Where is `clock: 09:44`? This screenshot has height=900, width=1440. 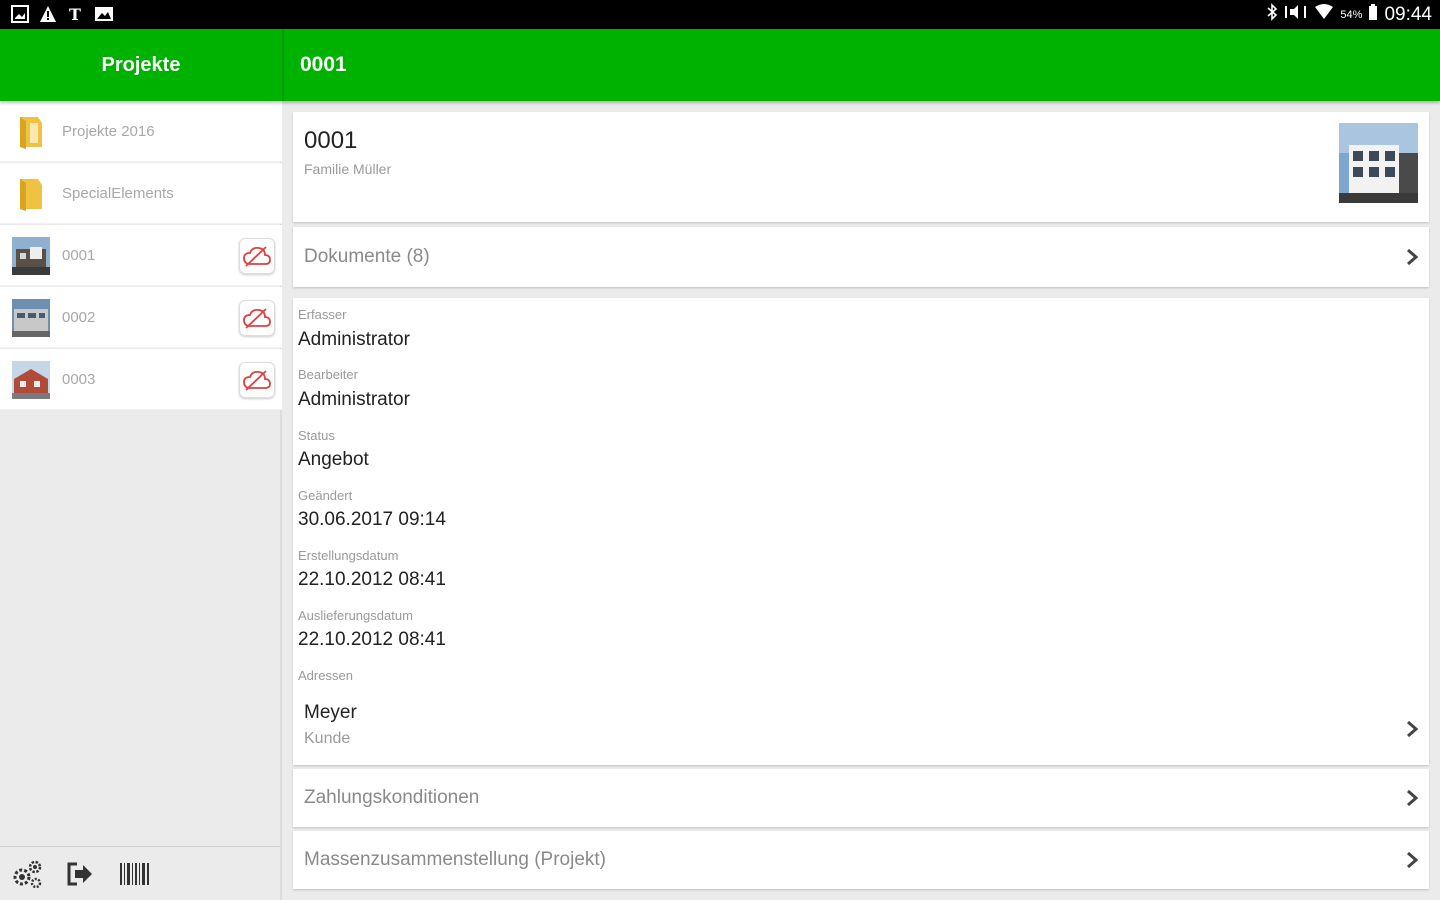 clock: 09:44 is located at coordinates (1408, 14).